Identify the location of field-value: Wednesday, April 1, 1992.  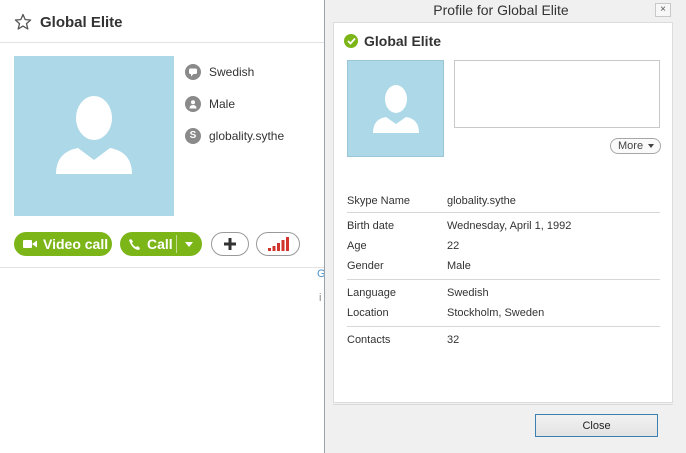
(509, 226).